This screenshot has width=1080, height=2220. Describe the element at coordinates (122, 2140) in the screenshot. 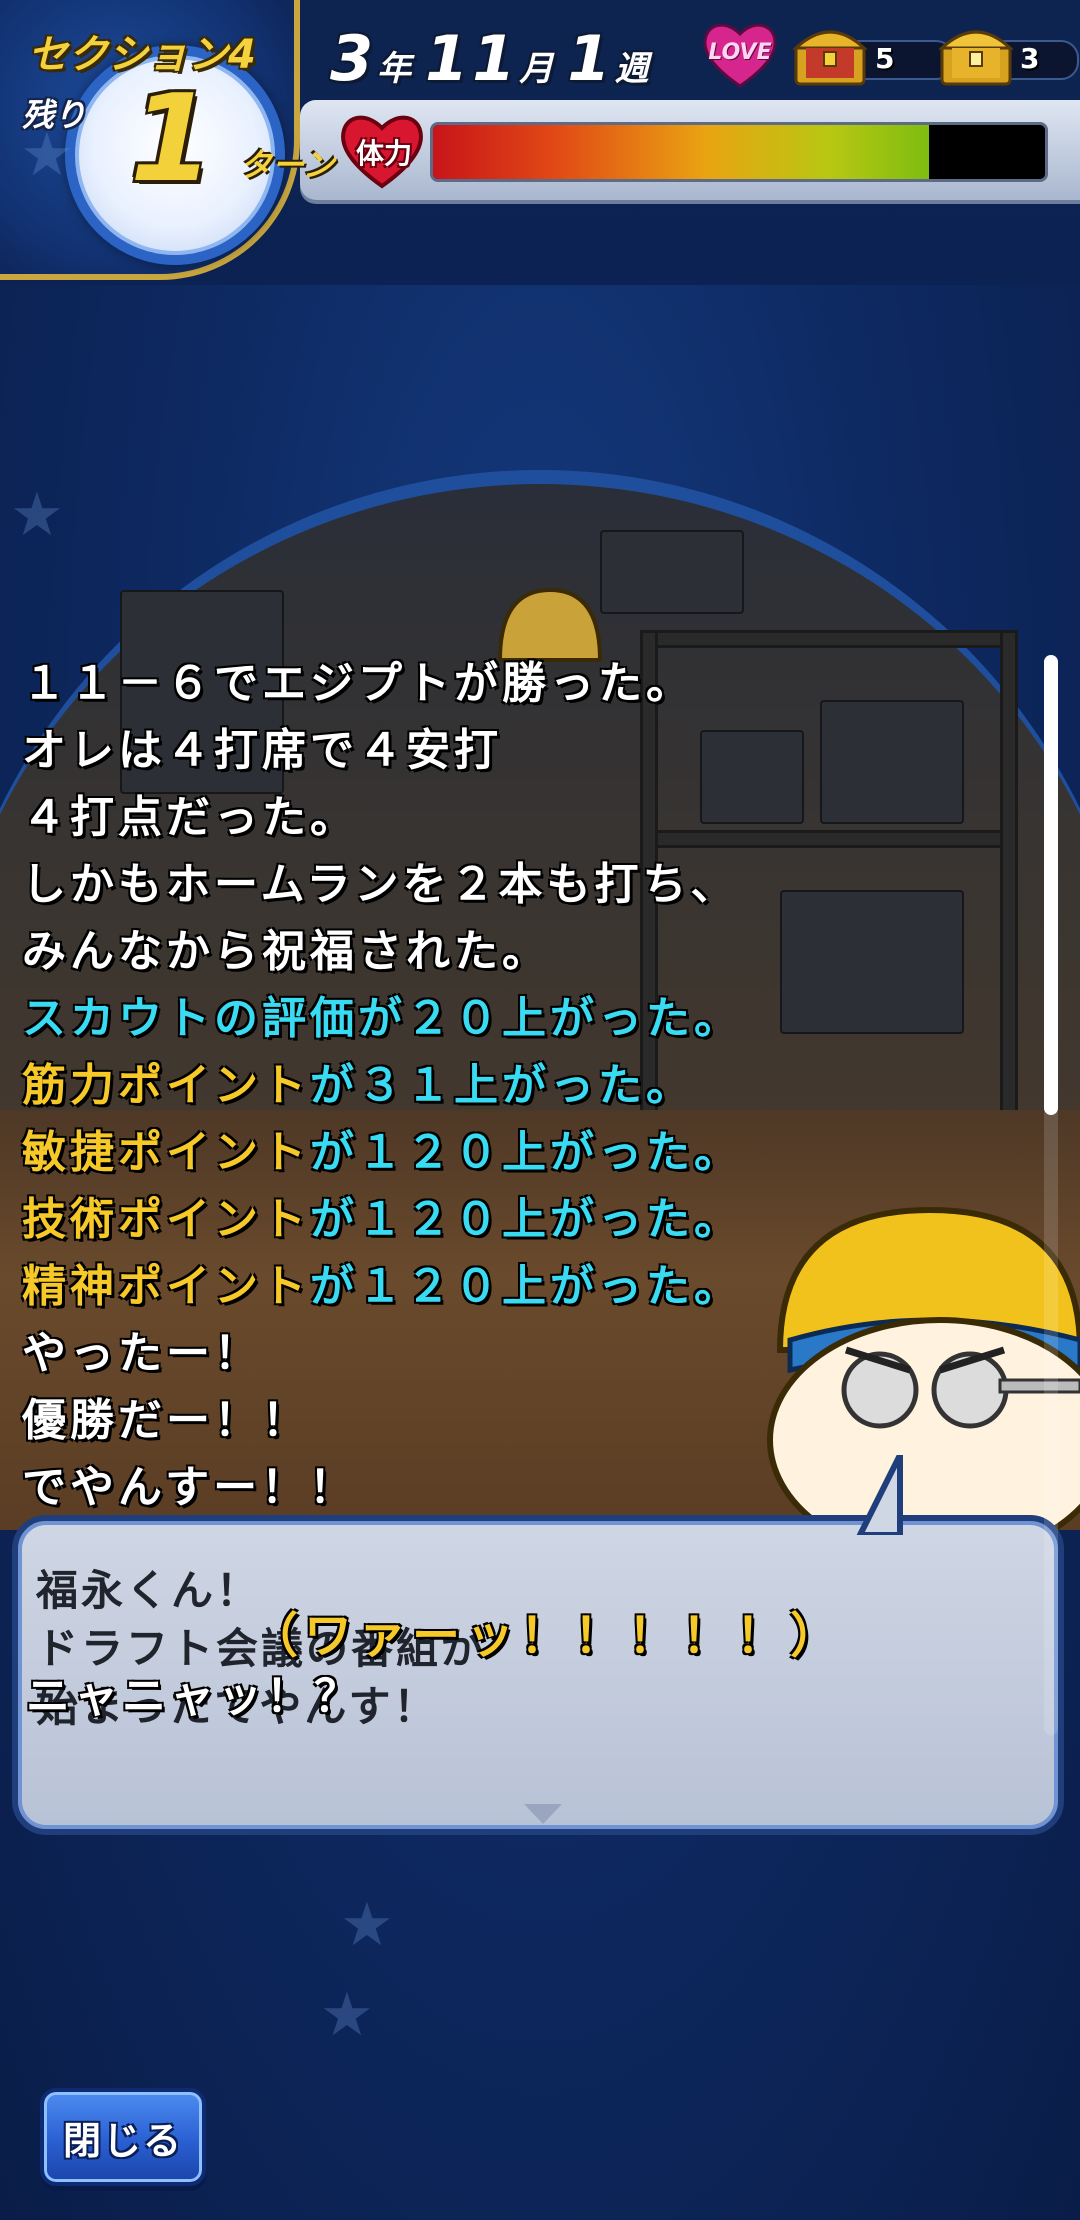

I see `close-button-label: 閉じる` at that location.